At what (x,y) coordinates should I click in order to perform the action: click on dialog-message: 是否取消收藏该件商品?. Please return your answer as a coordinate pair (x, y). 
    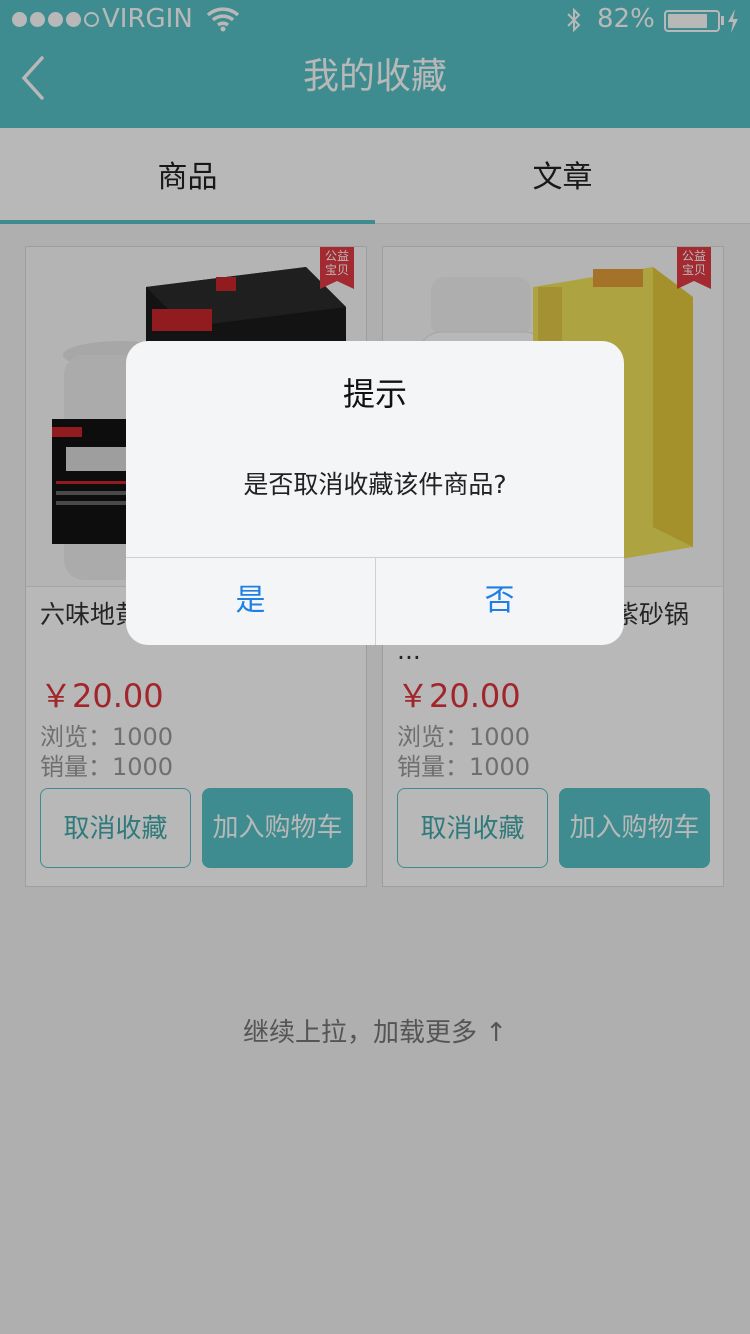
    Looking at the image, I should click on (375, 484).